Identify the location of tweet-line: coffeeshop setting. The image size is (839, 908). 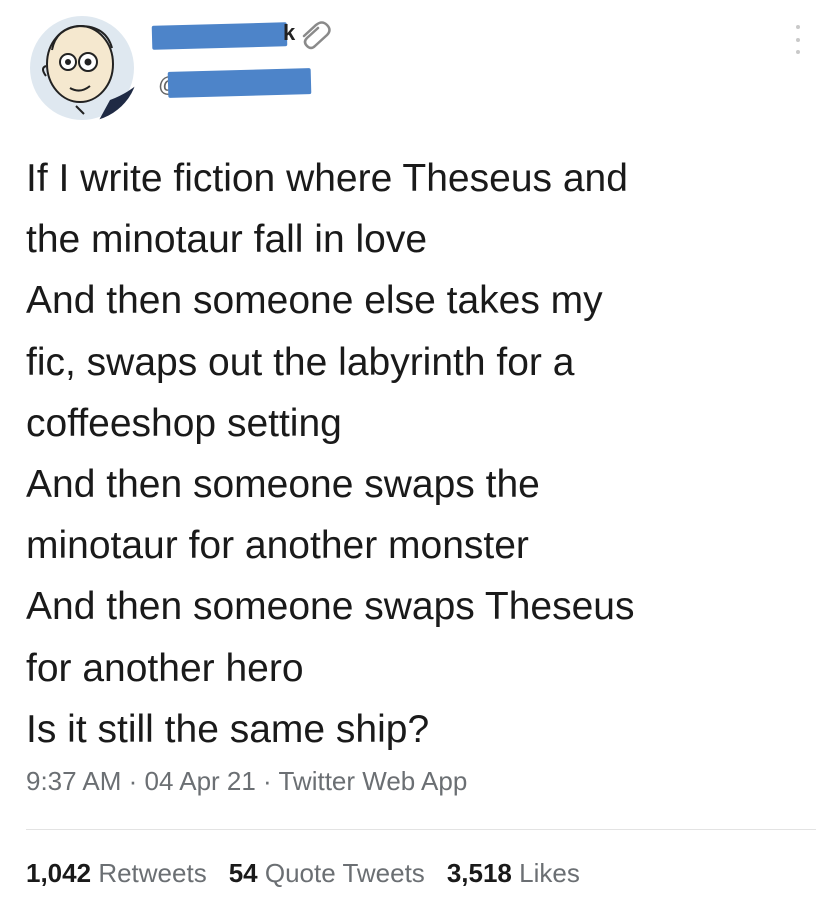
(184, 423).